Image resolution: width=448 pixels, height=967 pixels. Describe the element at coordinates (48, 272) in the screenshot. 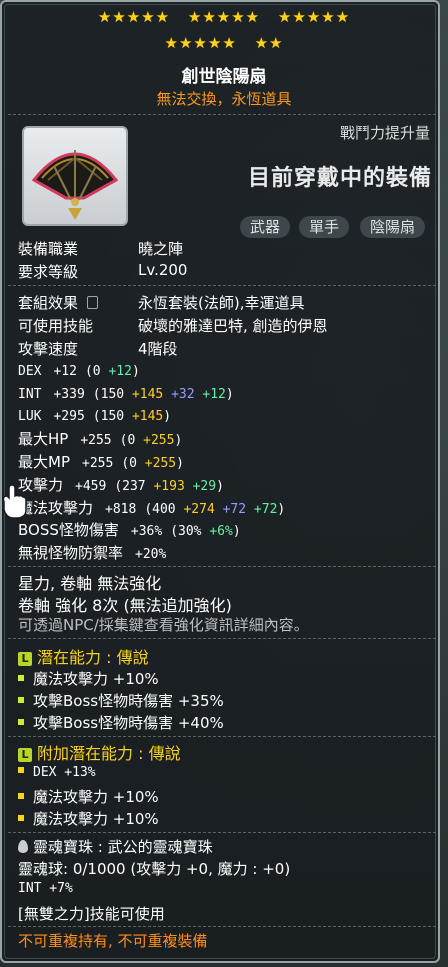

I see `req-level-label: 要求等級` at that location.